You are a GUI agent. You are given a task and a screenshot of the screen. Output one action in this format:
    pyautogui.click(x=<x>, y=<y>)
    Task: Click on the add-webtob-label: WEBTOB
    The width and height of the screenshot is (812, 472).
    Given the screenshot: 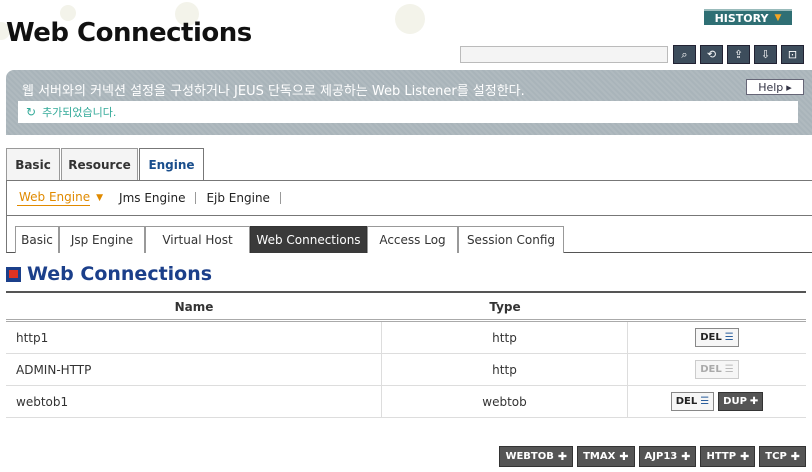 What is the action you would take?
    pyautogui.click(x=529, y=456)
    